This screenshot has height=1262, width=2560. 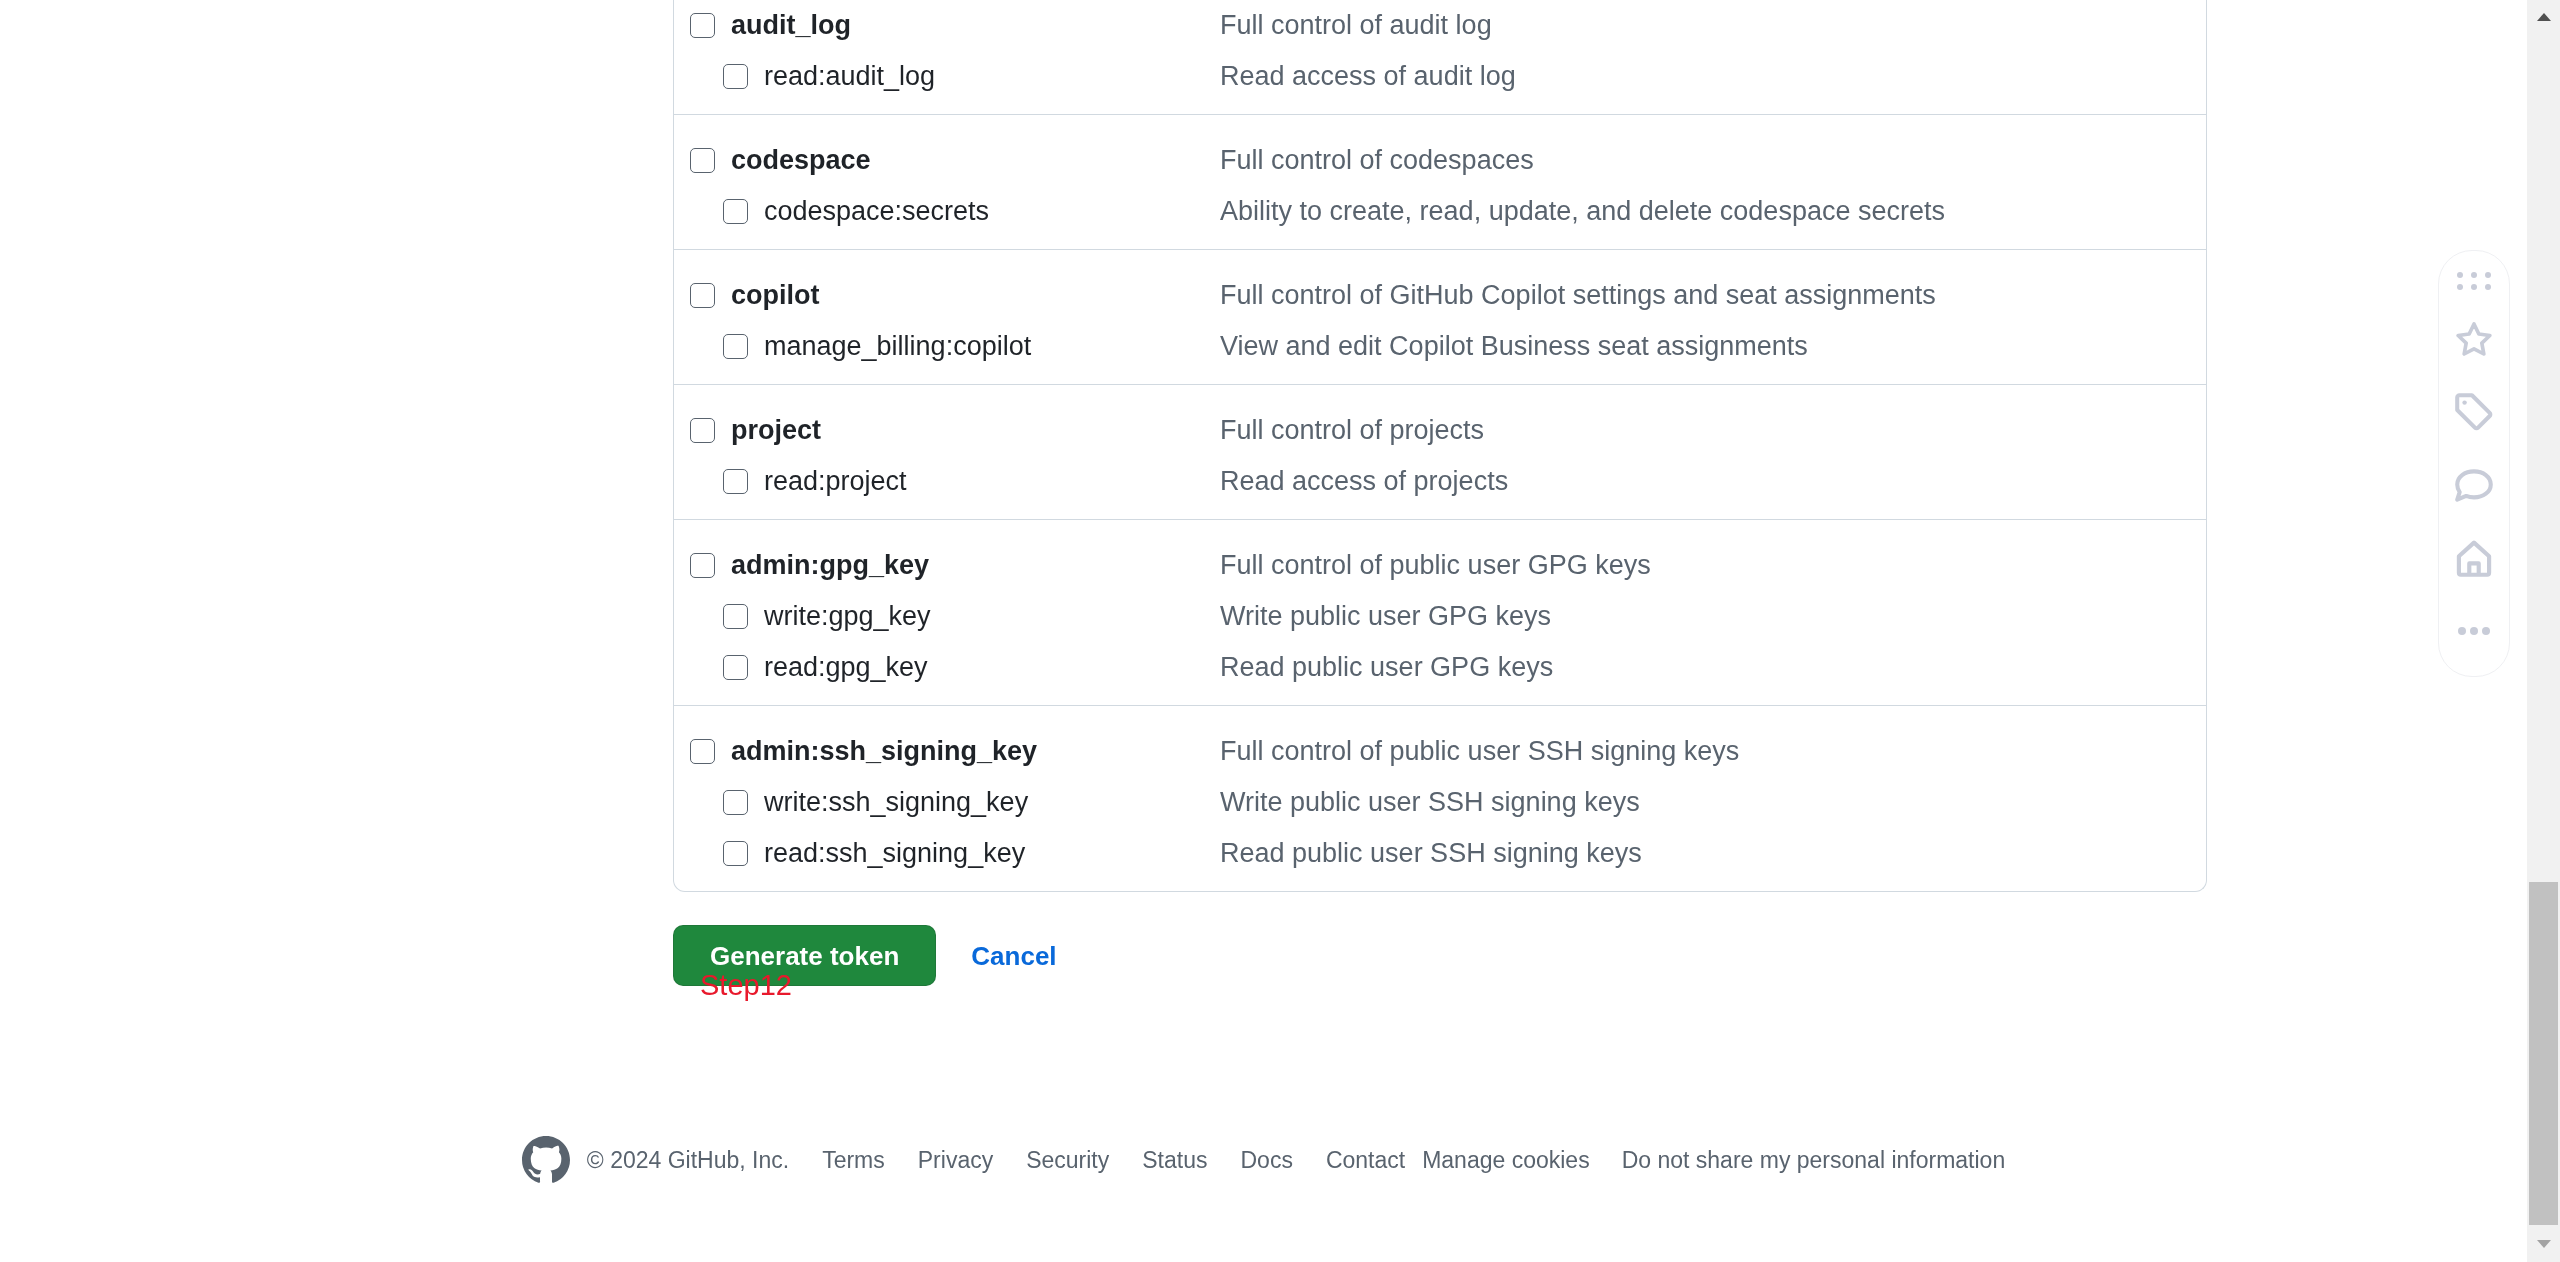 What do you see at coordinates (955, 1160) in the screenshot?
I see `footer-link: Privacy` at bounding box center [955, 1160].